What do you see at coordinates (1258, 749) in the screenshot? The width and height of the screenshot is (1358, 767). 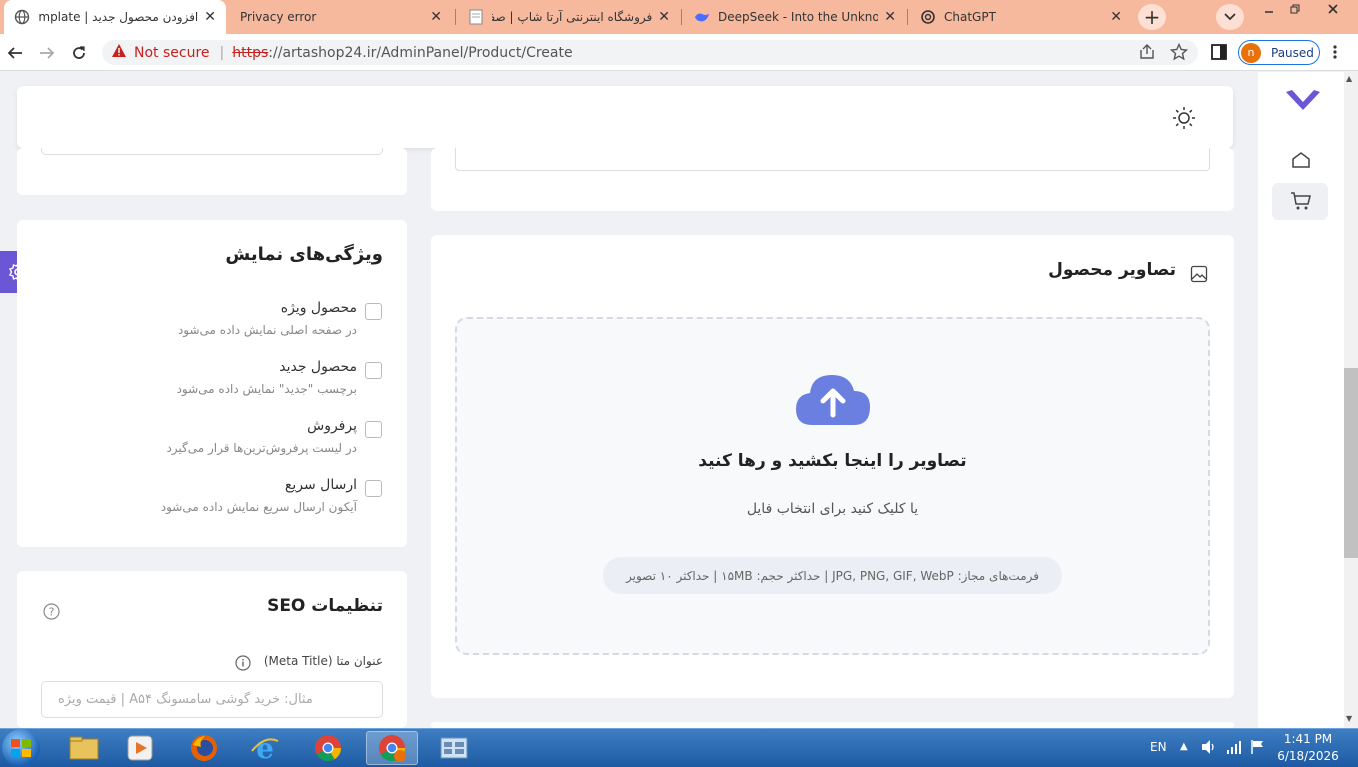 I see `action-center-flag-icon` at bounding box center [1258, 749].